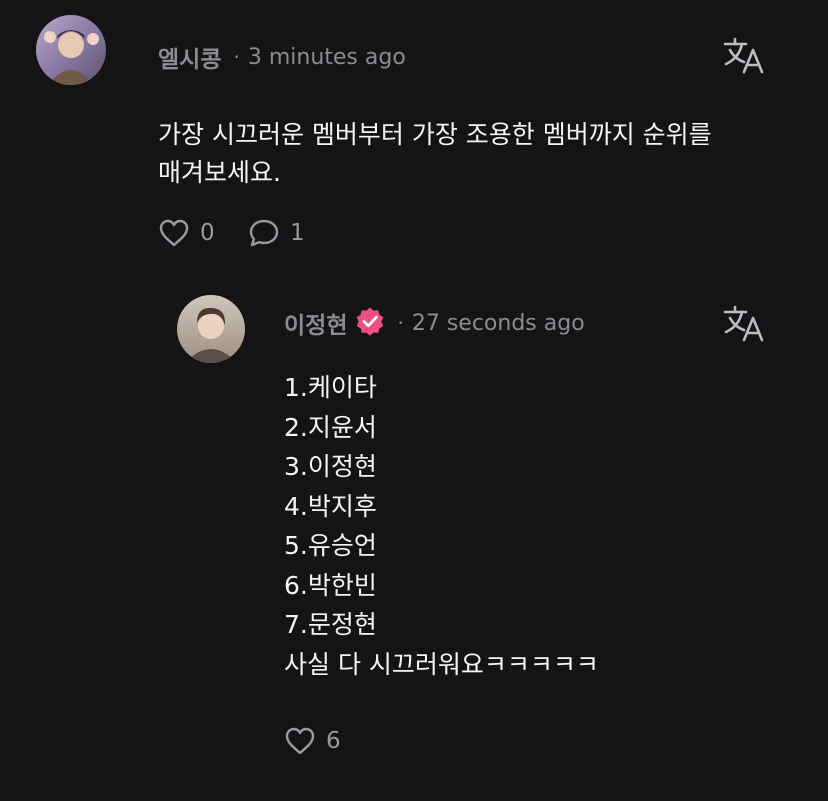 The image size is (828, 801). What do you see at coordinates (330, 545) in the screenshot?
I see `reply-line: 5.유승언` at bounding box center [330, 545].